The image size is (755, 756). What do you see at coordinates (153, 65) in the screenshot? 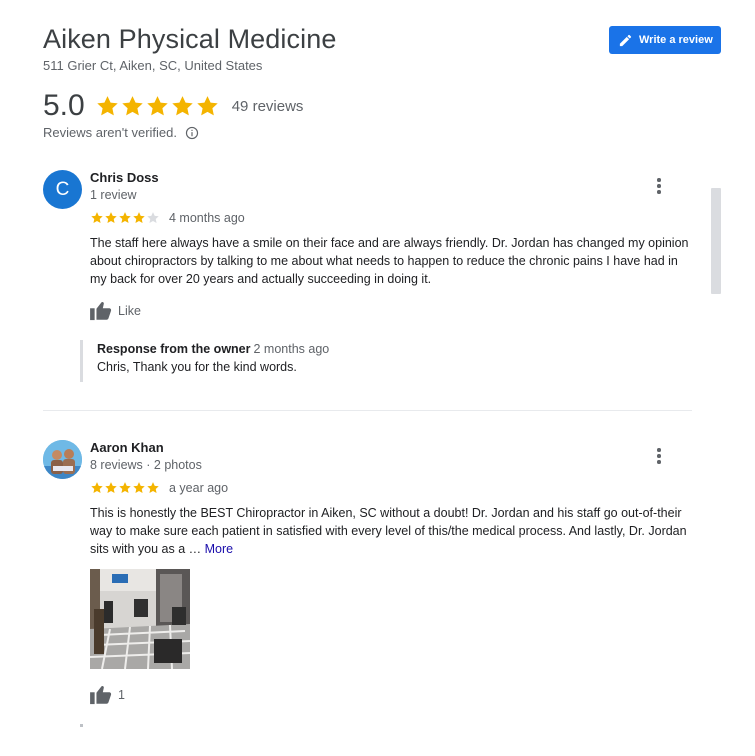
I see `business-address: 511 Grier Ct, Aiken, SC, United States` at bounding box center [153, 65].